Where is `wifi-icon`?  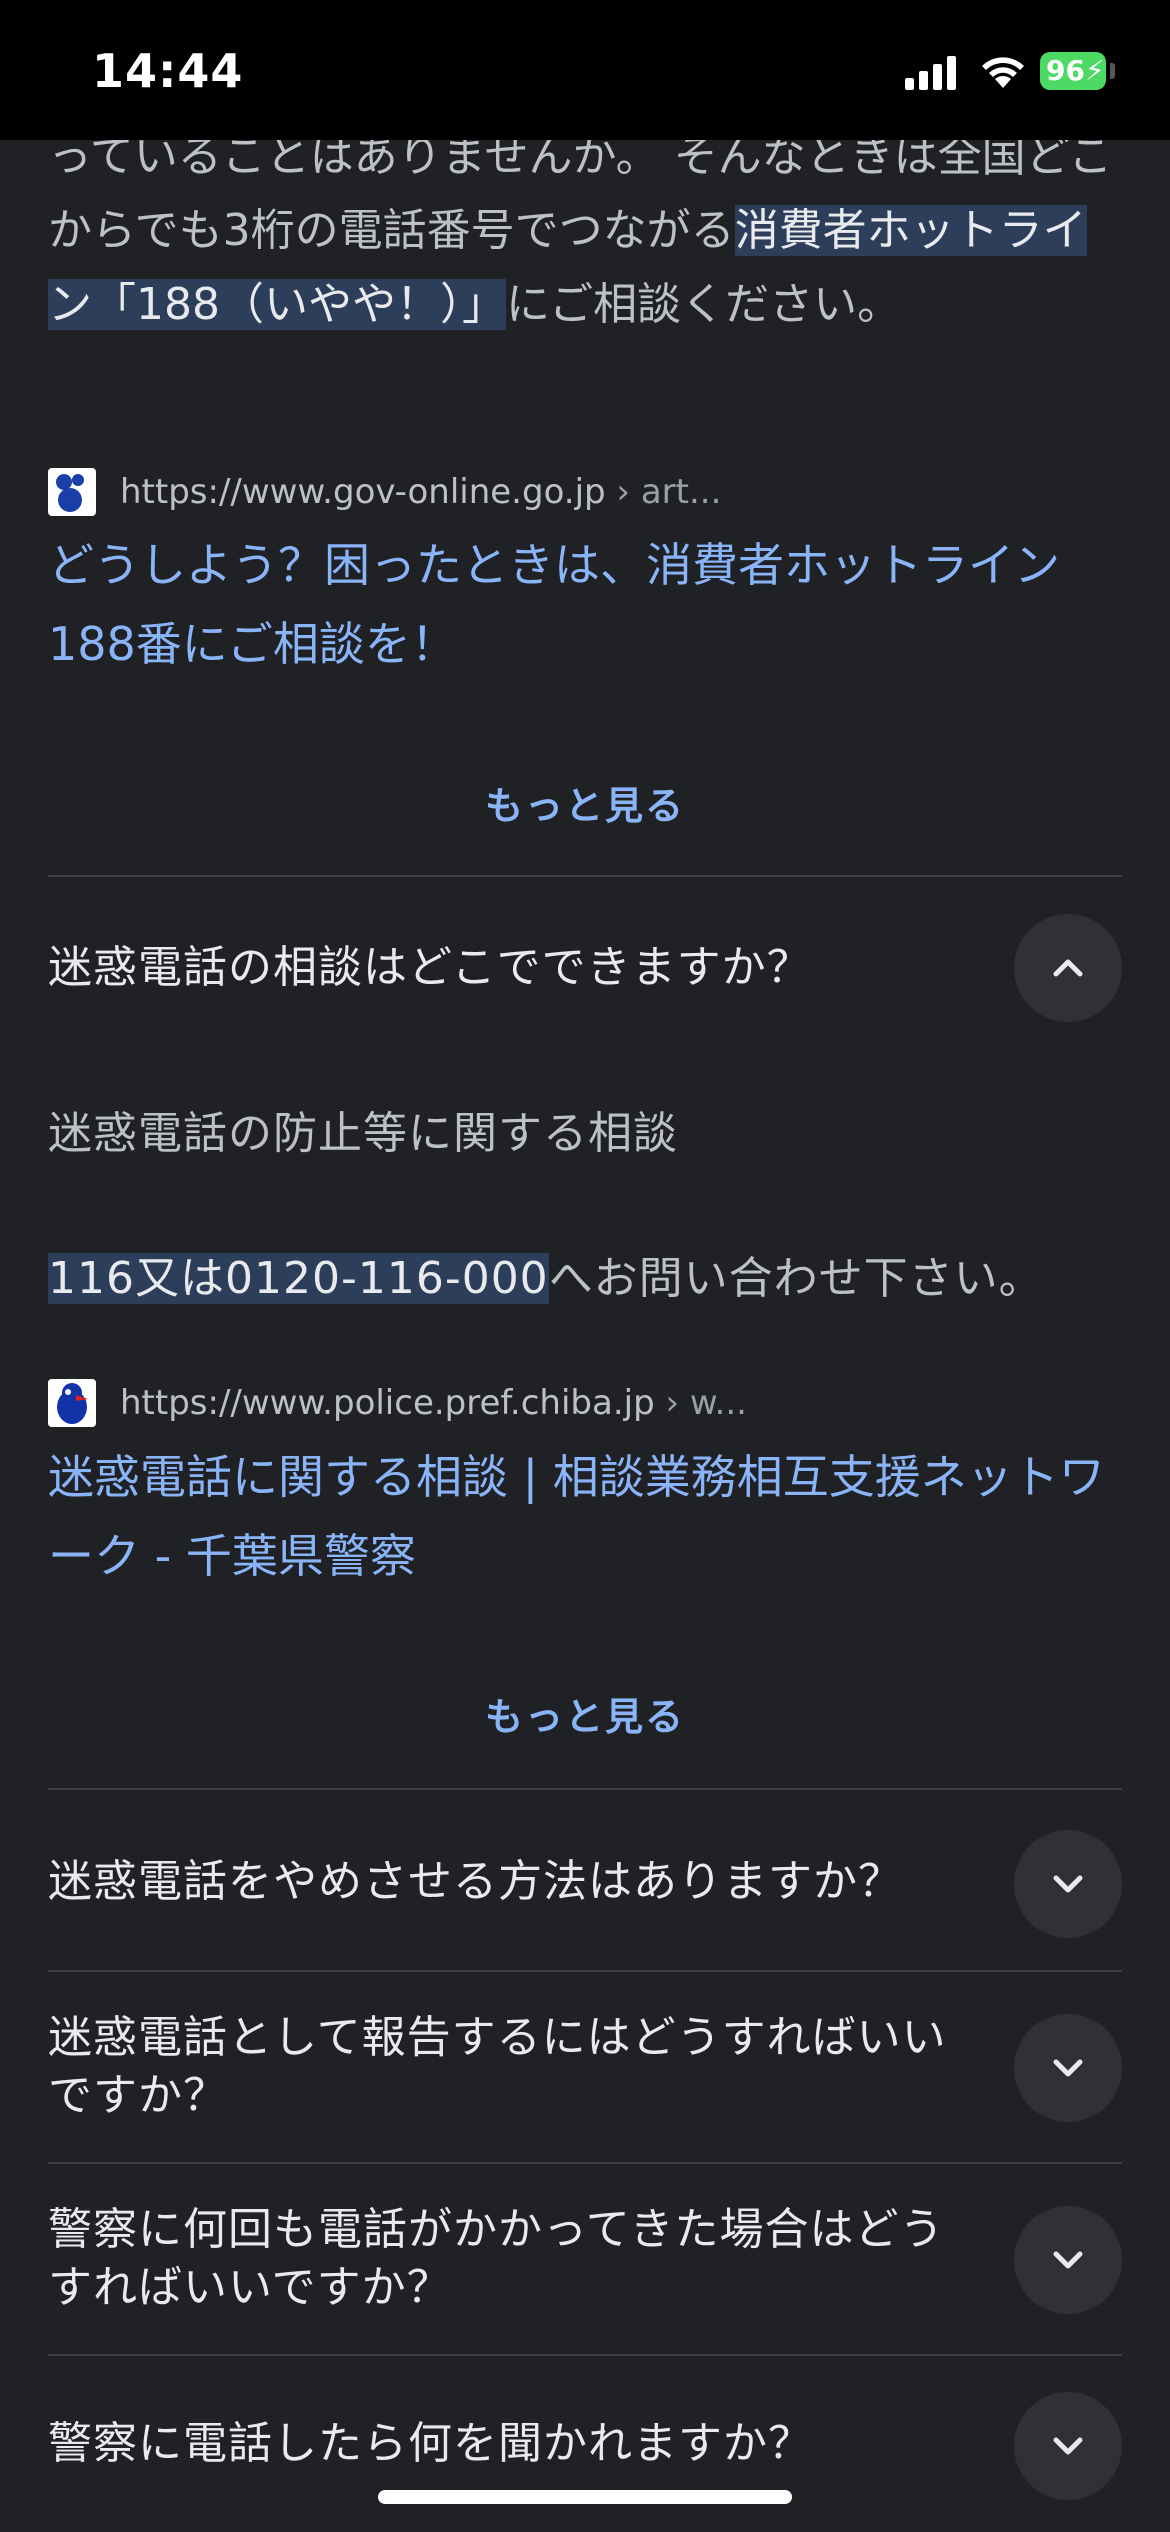
wifi-icon is located at coordinates (1003, 72).